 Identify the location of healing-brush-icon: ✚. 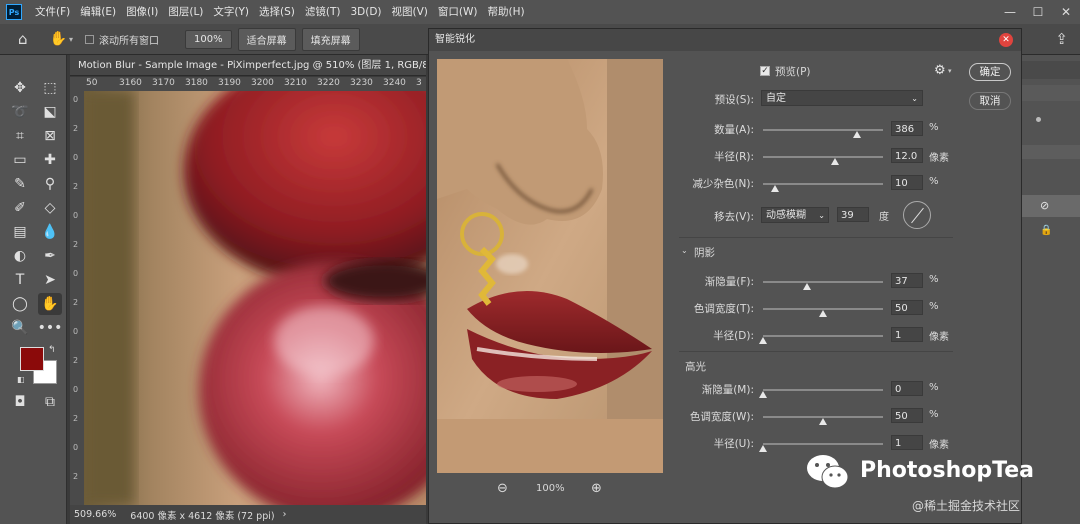
(50, 160).